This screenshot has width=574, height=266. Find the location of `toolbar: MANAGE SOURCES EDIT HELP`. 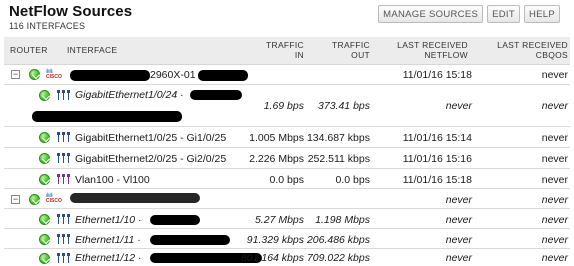

toolbar: MANAGE SOURCES EDIT HELP is located at coordinates (469, 14).